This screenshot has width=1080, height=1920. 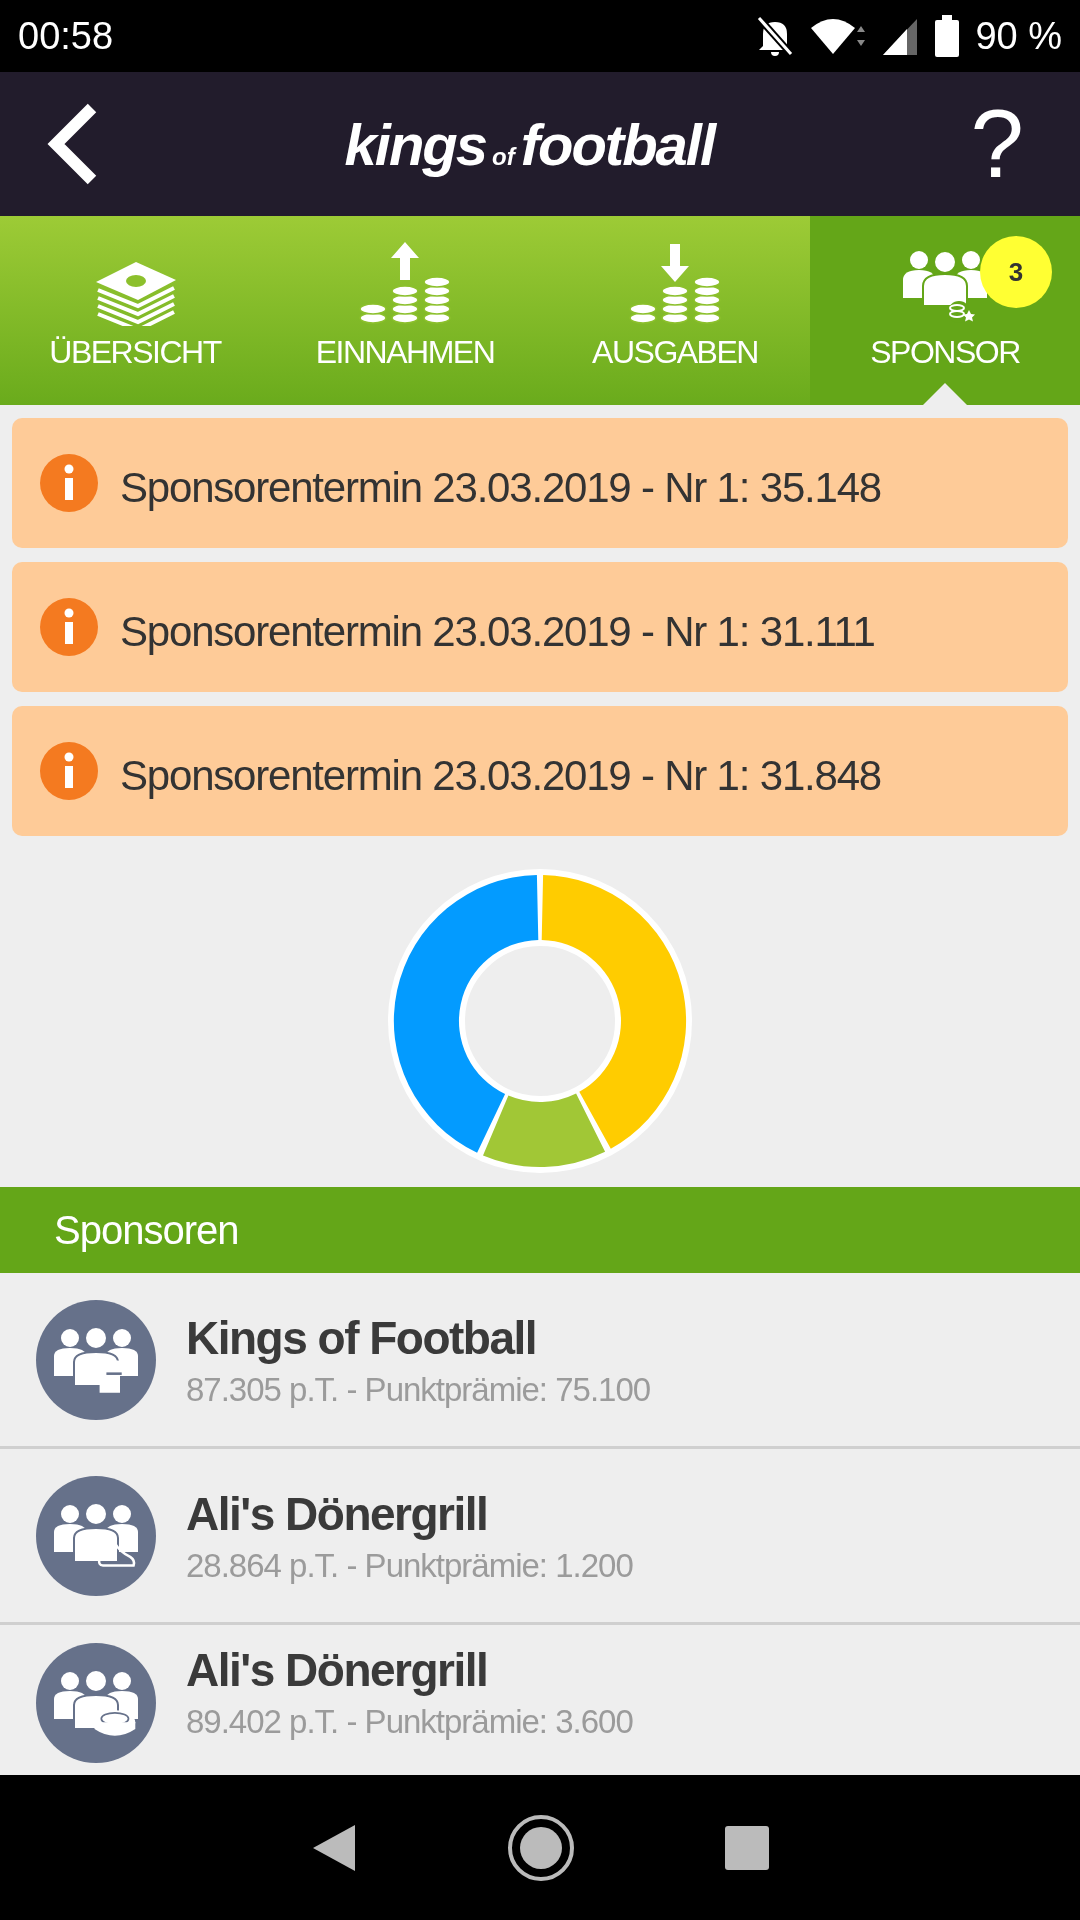 I want to click on wifi-icon, so click(x=839, y=36).